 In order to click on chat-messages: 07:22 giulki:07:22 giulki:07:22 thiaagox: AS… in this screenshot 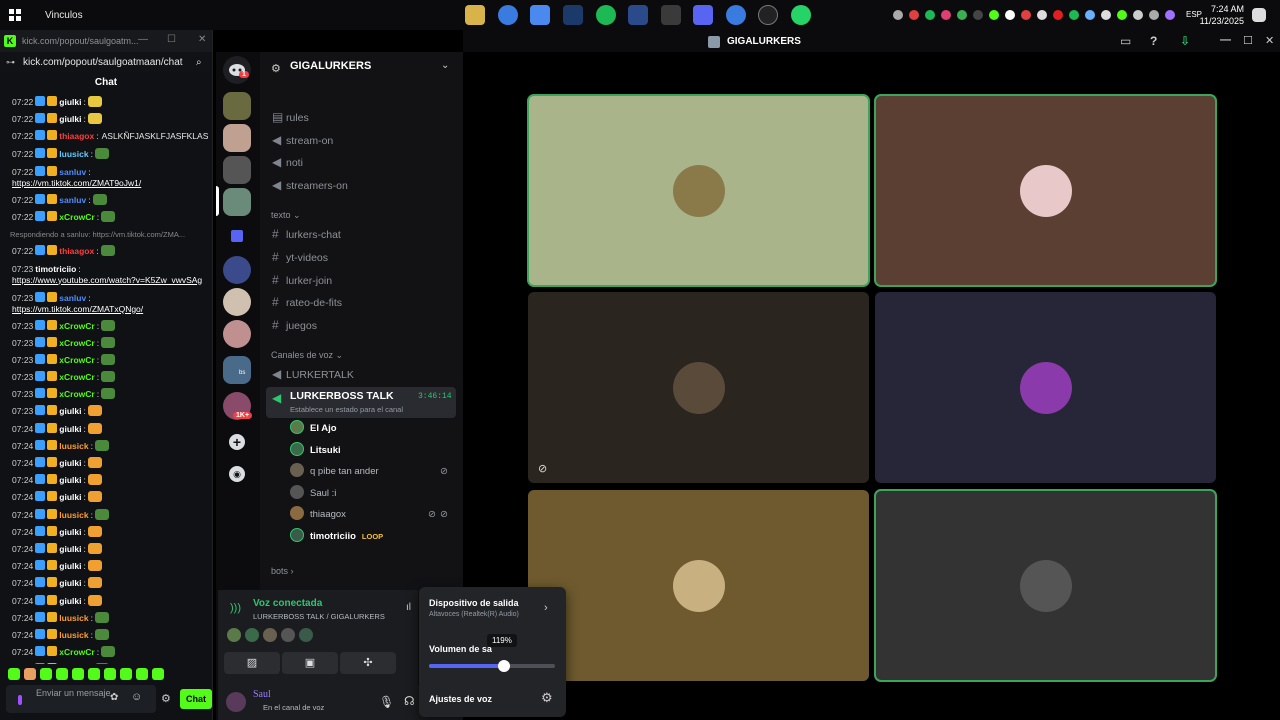, I will do `click(105, 379)`.